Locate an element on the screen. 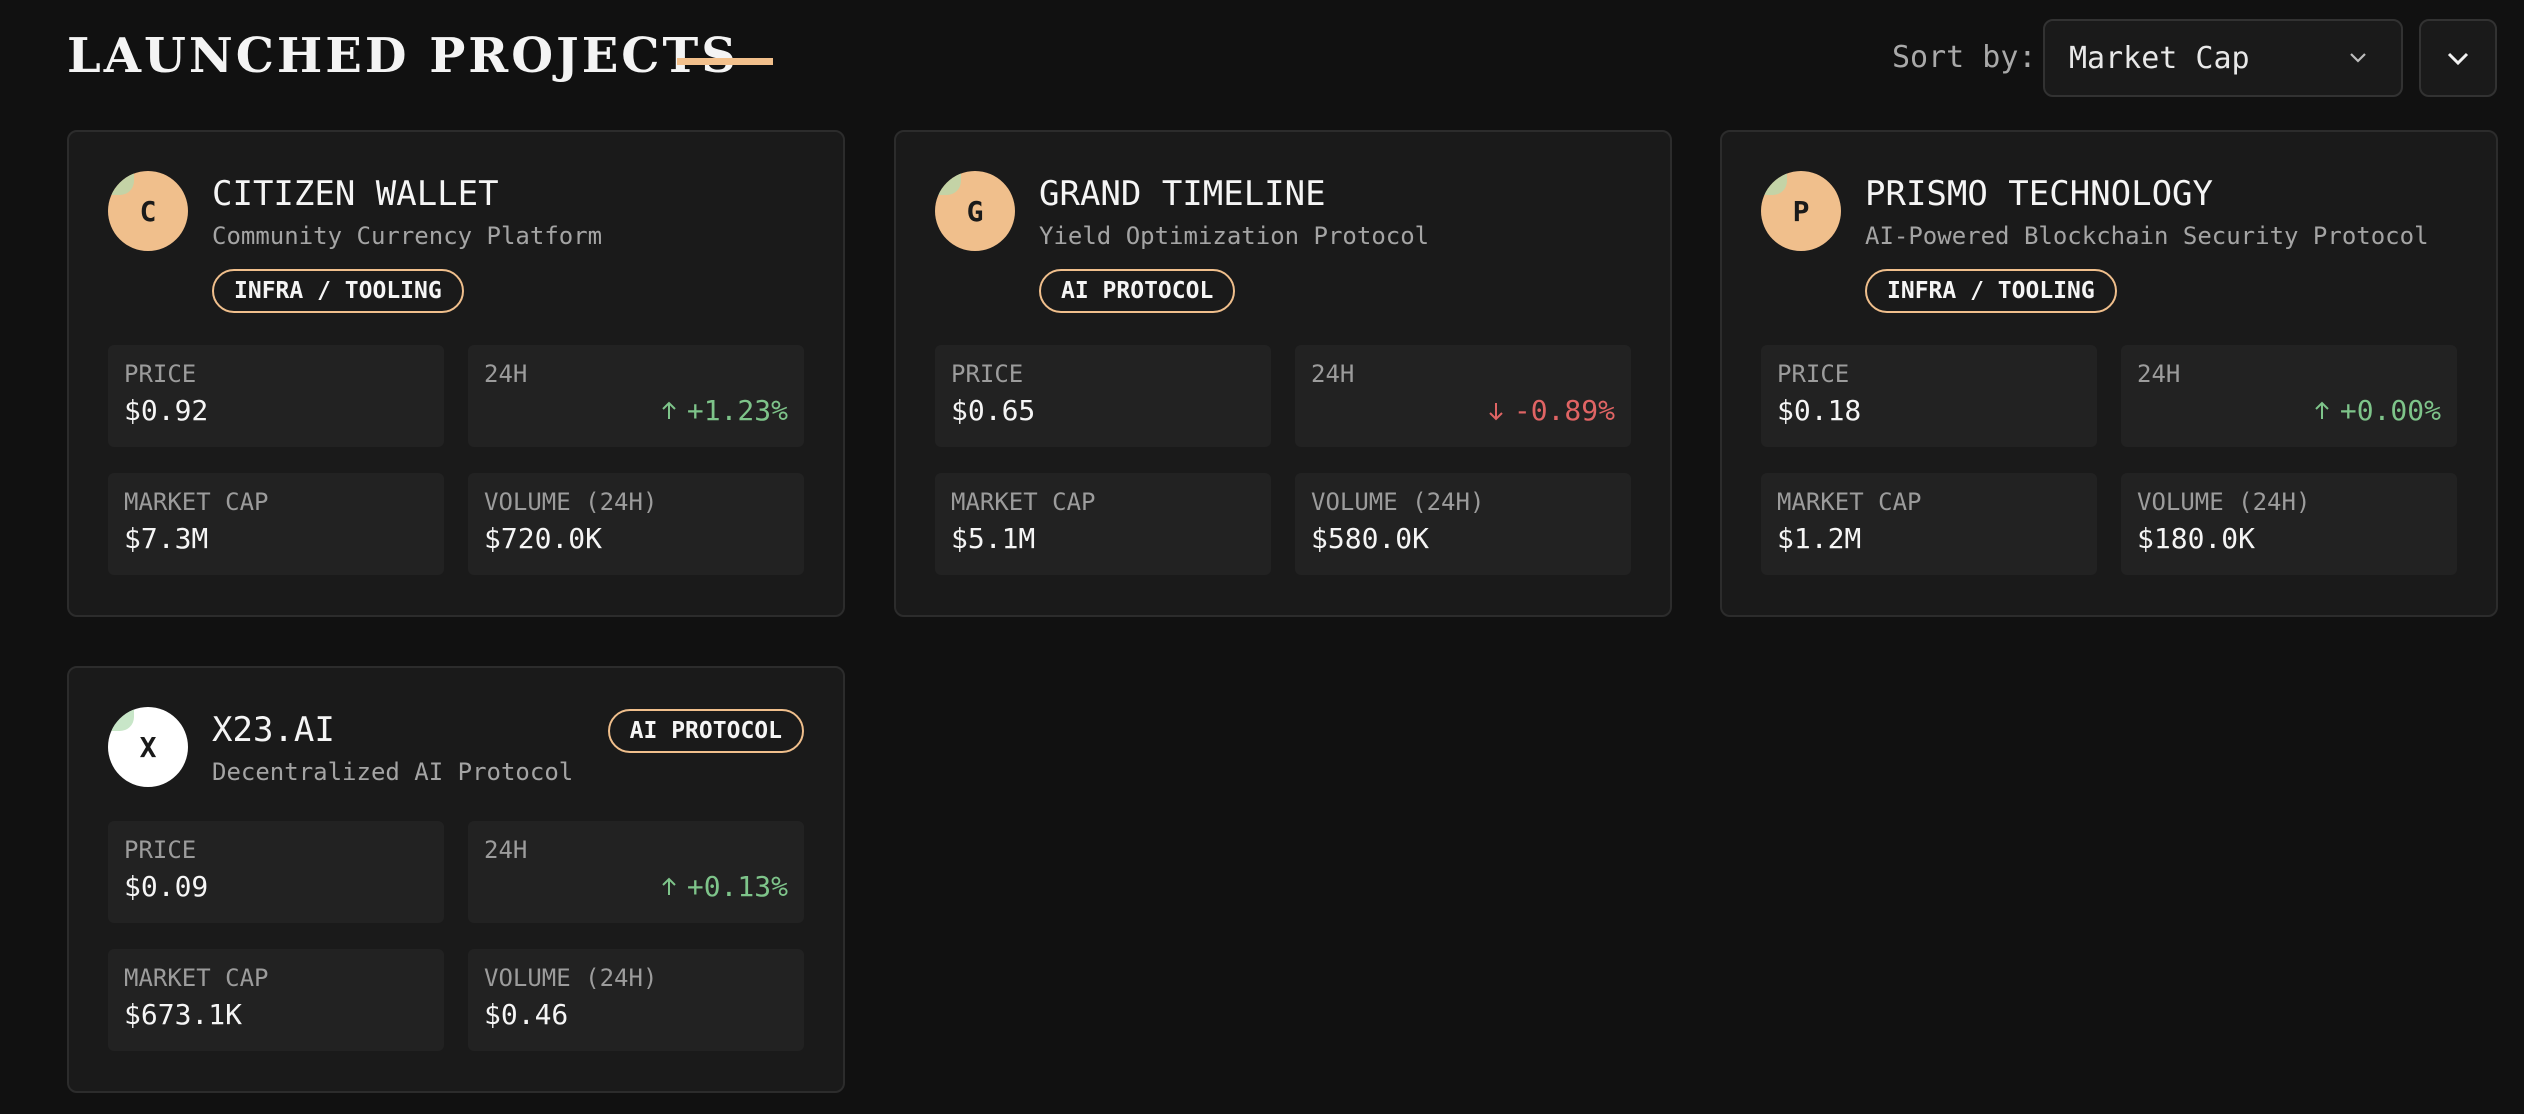  project-avatar: X is located at coordinates (148, 747).